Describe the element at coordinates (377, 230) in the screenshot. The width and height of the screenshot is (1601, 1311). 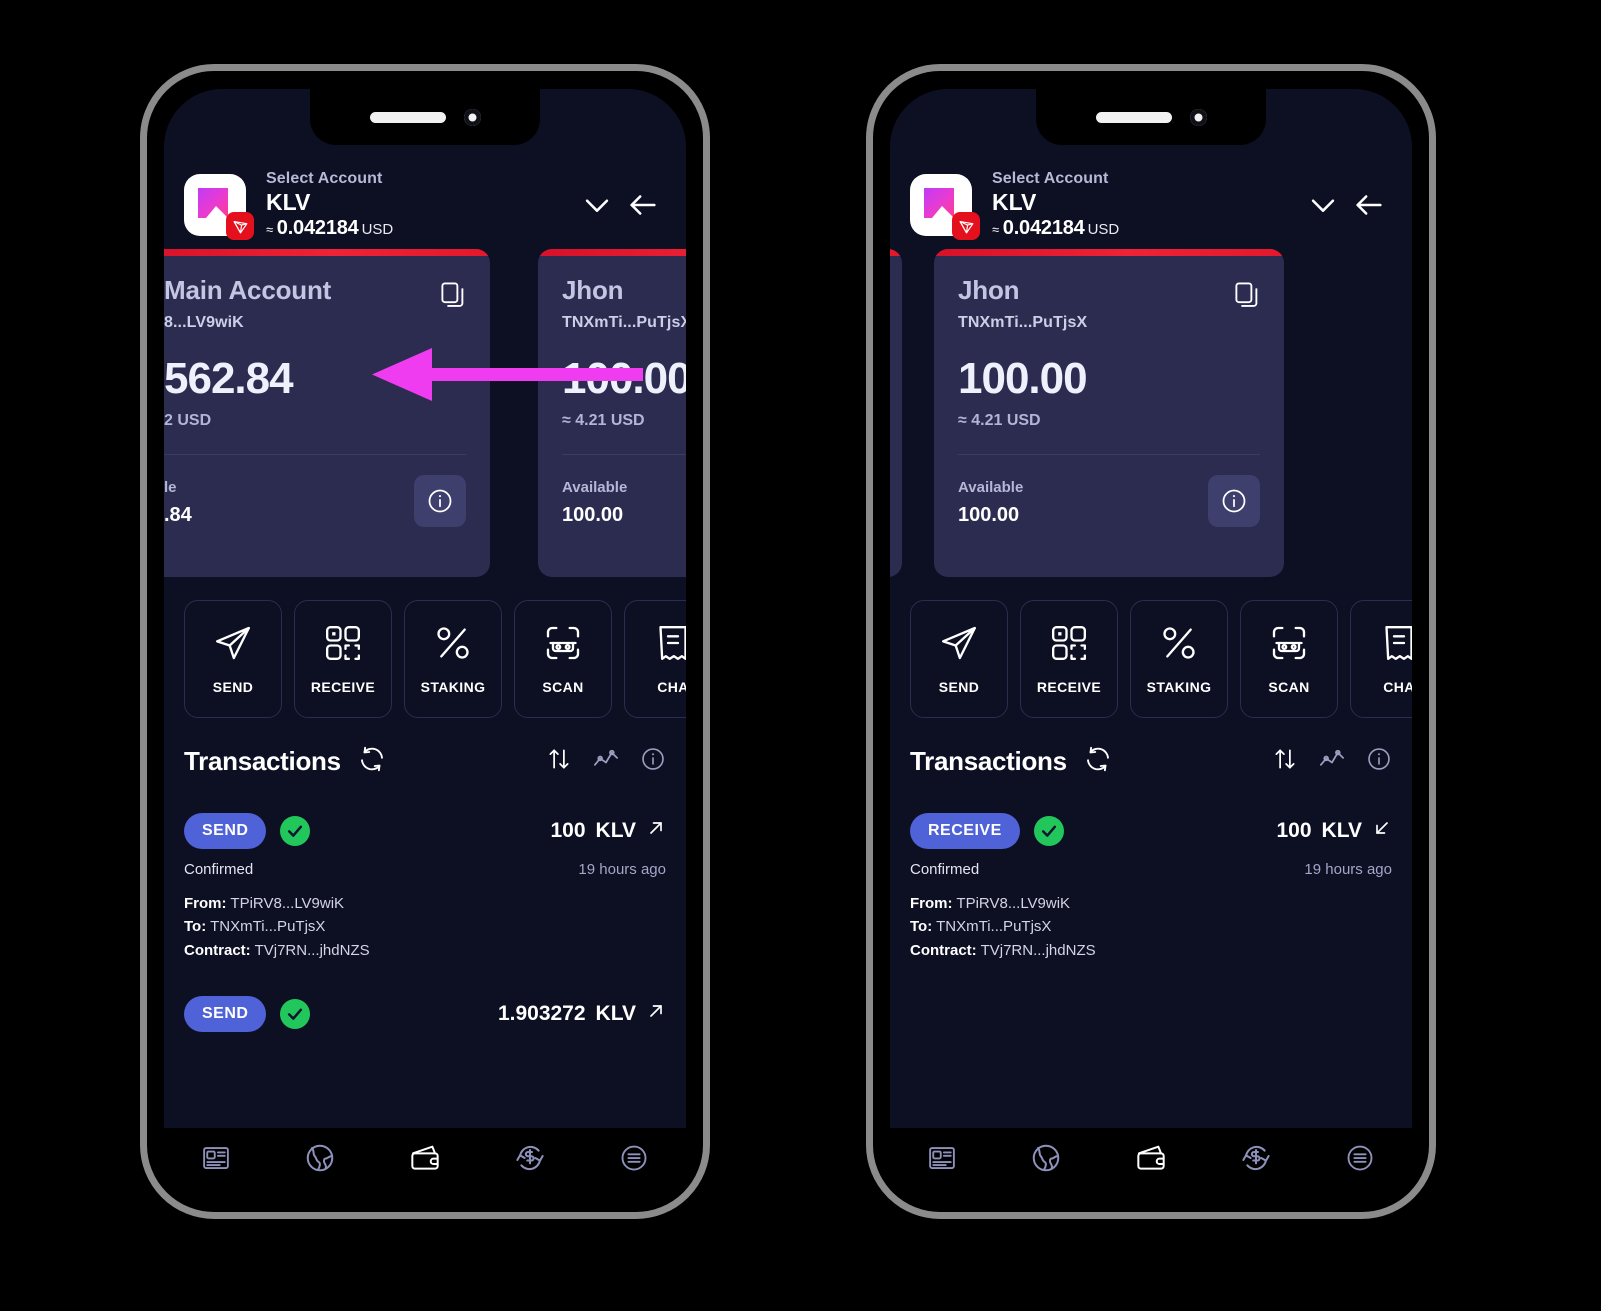
I see `price-currency: USD` at that location.